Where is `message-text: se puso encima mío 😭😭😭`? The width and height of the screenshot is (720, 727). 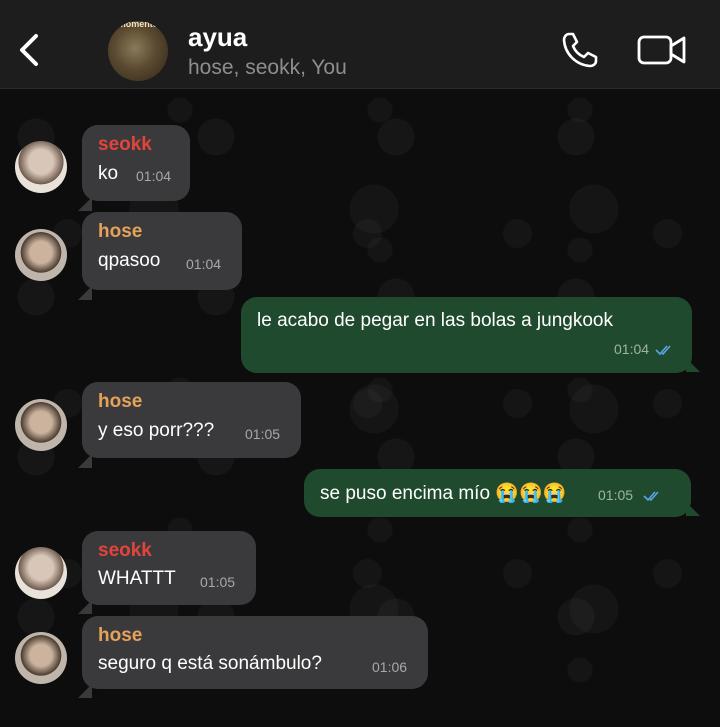
message-text: se puso encima mío 😭😭😭 is located at coordinates (443, 493).